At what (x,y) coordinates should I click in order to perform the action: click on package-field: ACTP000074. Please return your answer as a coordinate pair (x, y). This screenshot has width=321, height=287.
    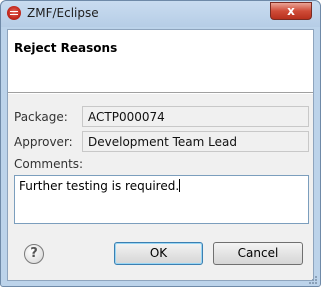
    Looking at the image, I should click on (195, 116).